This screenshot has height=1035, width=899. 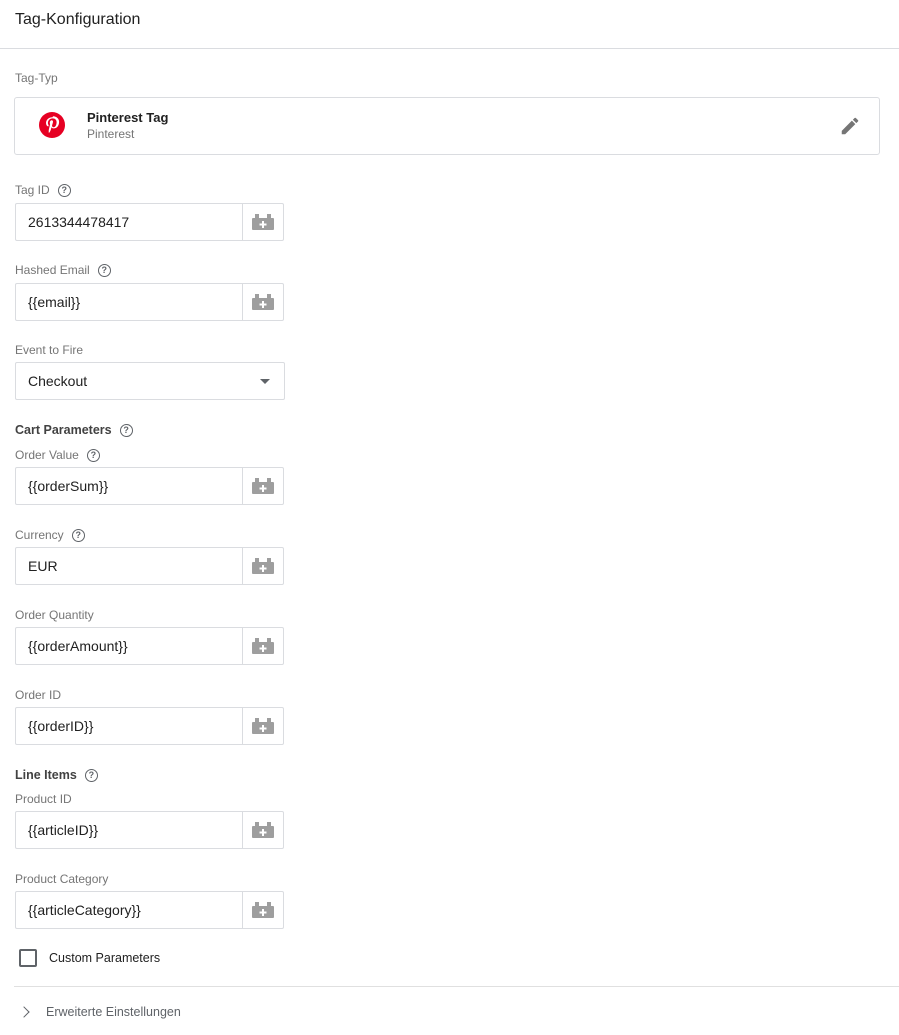 What do you see at coordinates (38, 695) in the screenshot?
I see `order-id-label: Order ID` at bounding box center [38, 695].